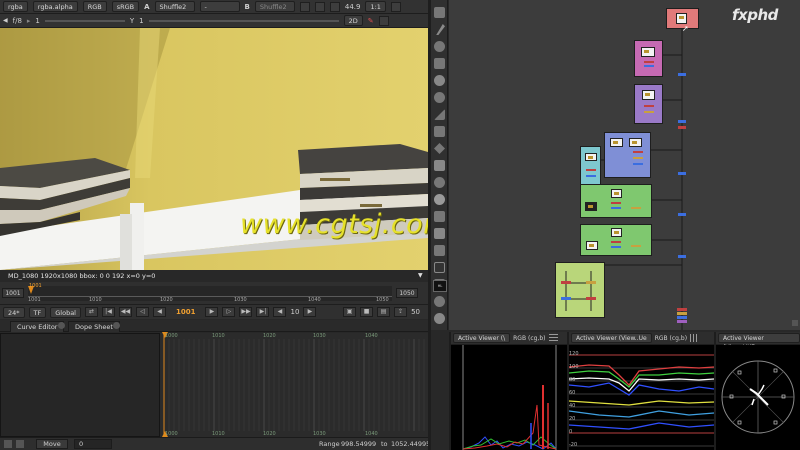 The height and width of the screenshot is (450, 800). Describe the element at coordinates (439, 165) in the screenshot. I see `3d-nodes-icon` at that location.